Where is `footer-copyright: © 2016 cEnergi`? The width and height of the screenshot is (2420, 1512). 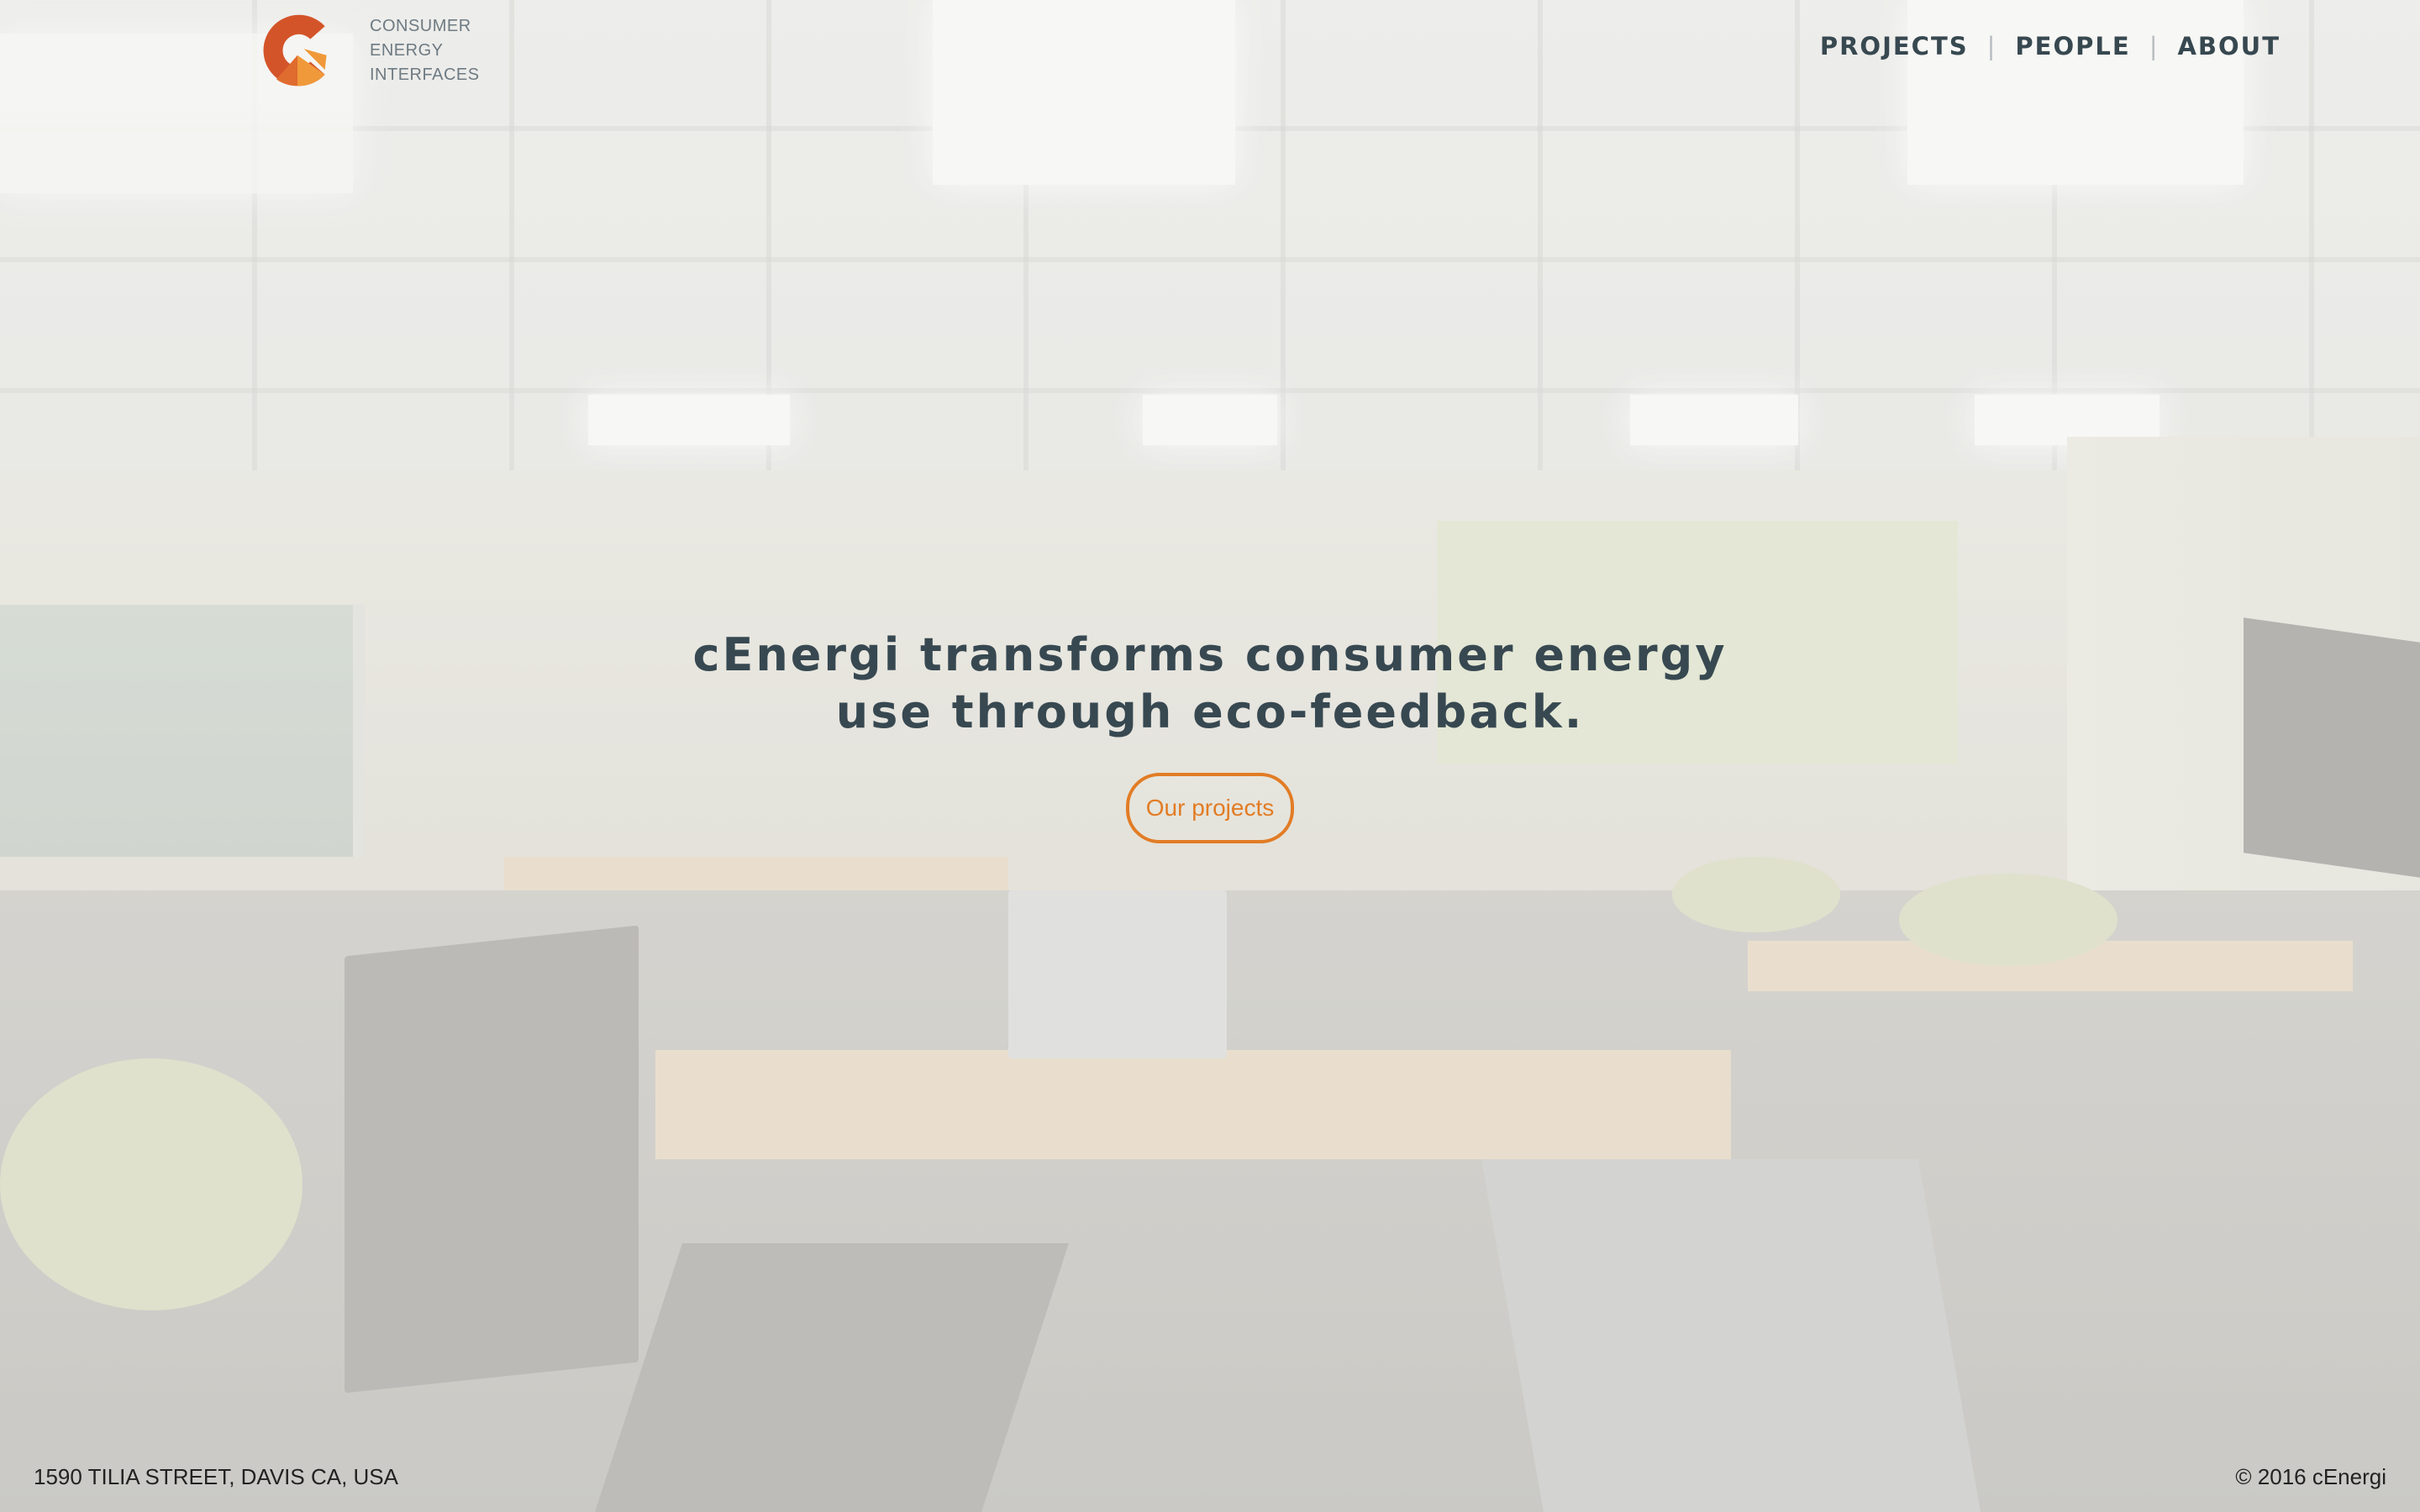
footer-copyright: © 2016 cEnergi is located at coordinates (2310, 1476).